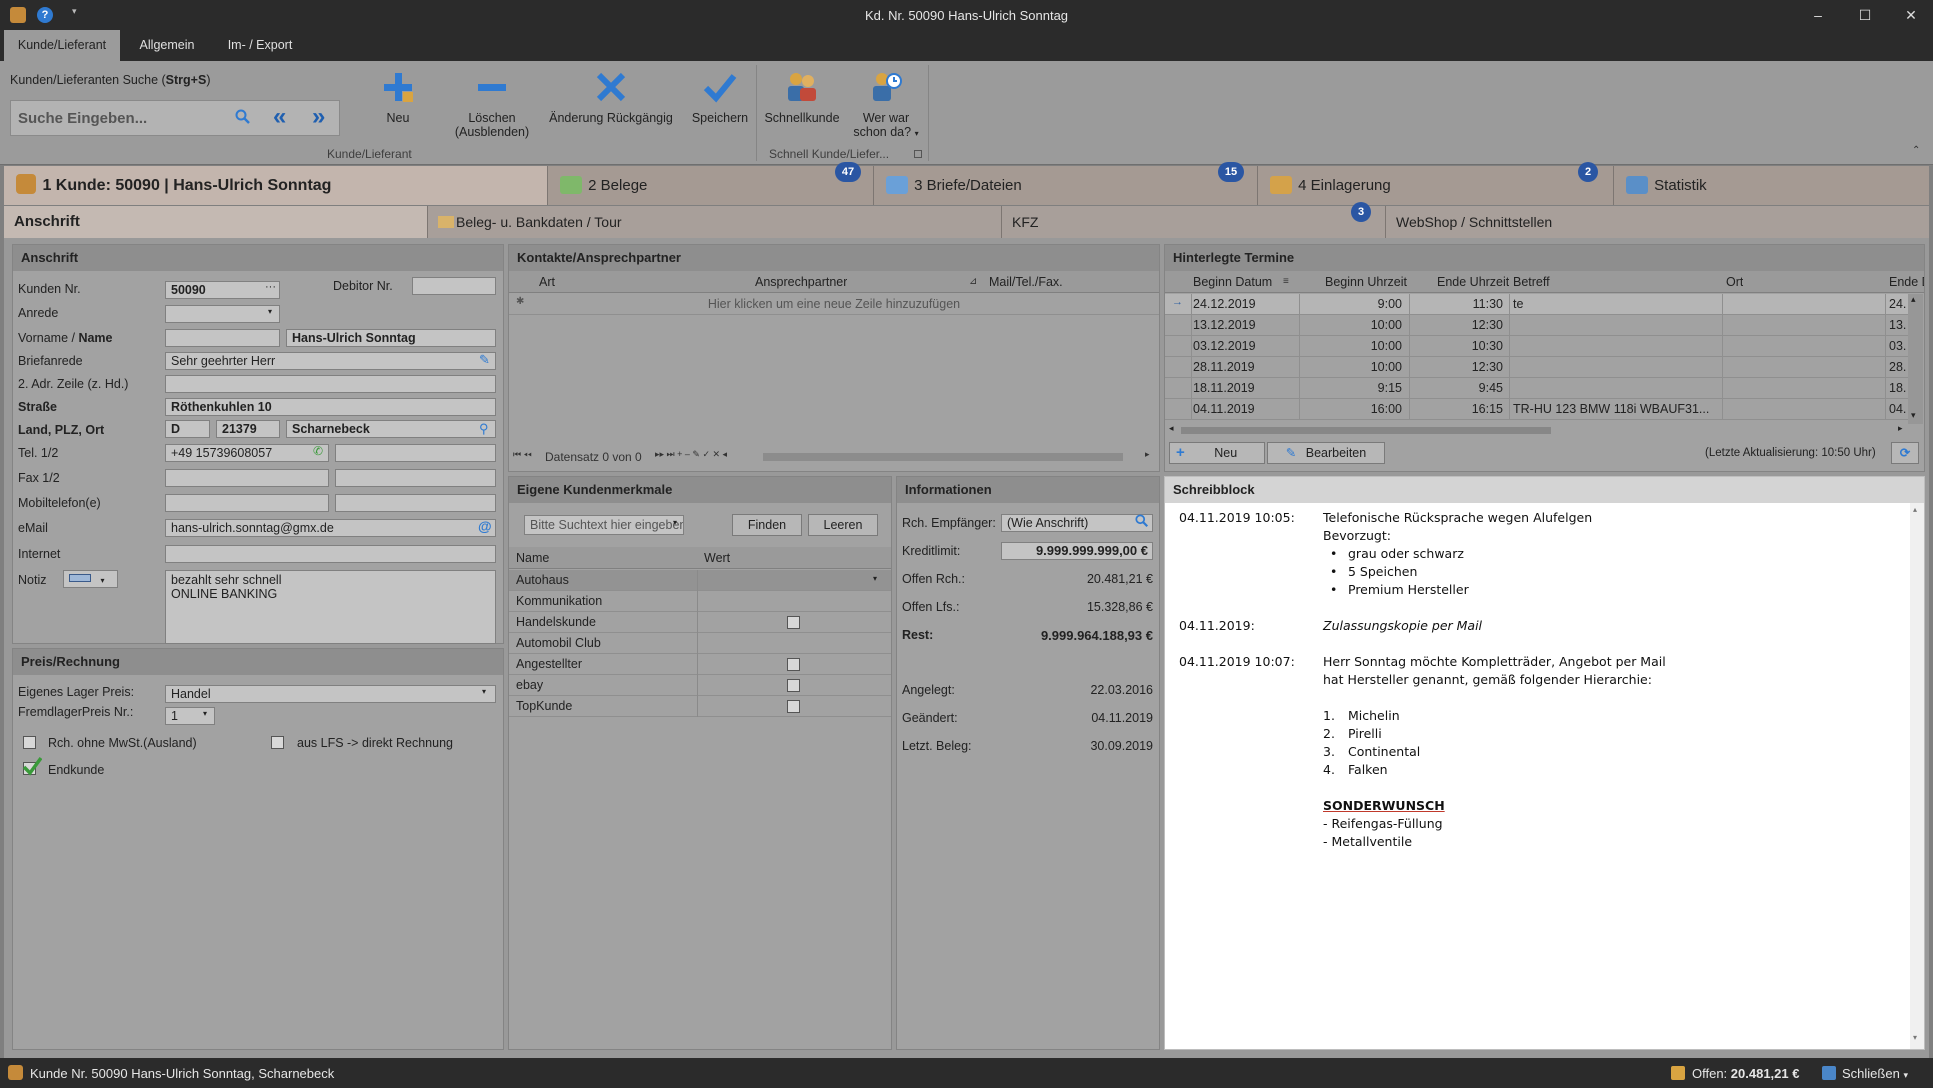 The width and height of the screenshot is (1933, 1088). What do you see at coordinates (1066, 185) in the screenshot?
I see `tab-briefe: 3 Briefe/Dateien` at bounding box center [1066, 185].